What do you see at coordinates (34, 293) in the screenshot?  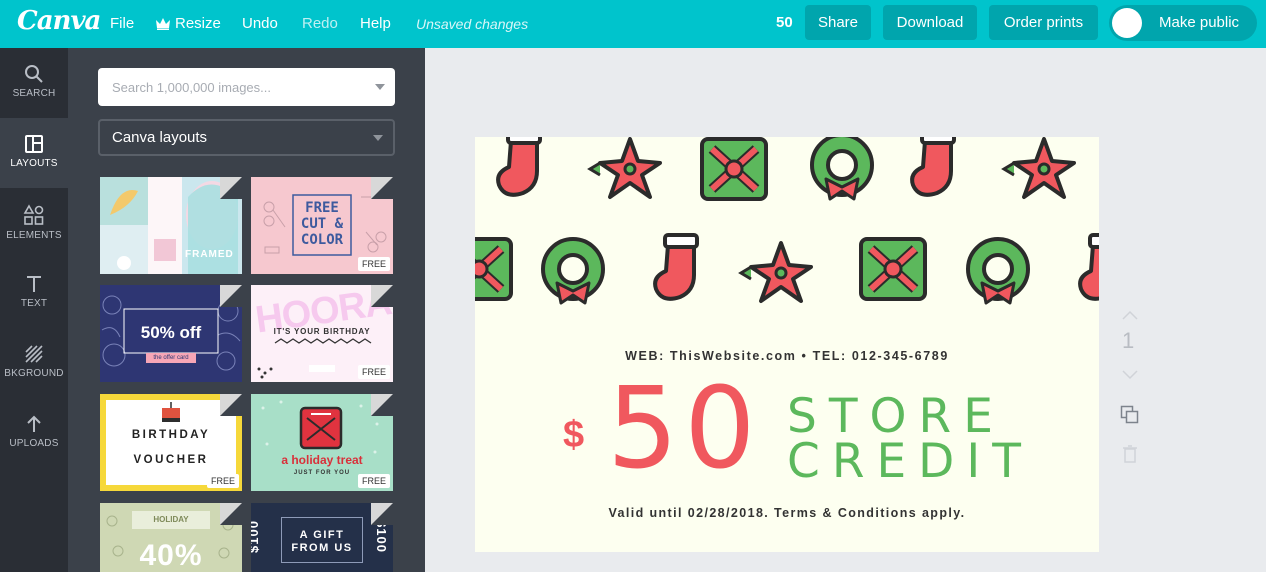 I see `rail-item-text: TEXT` at bounding box center [34, 293].